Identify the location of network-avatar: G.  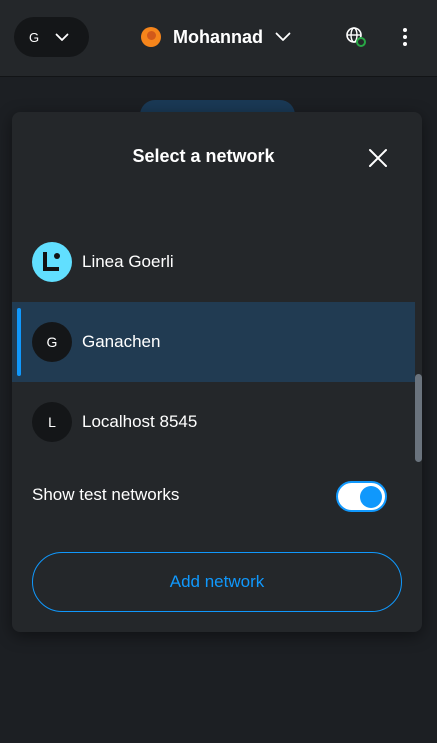
(52, 342).